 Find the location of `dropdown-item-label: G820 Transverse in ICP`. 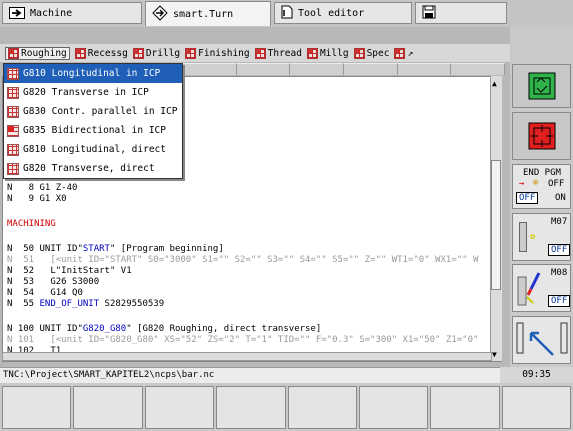

dropdown-item-label: G820 Transverse in ICP is located at coordinates (86, 92).